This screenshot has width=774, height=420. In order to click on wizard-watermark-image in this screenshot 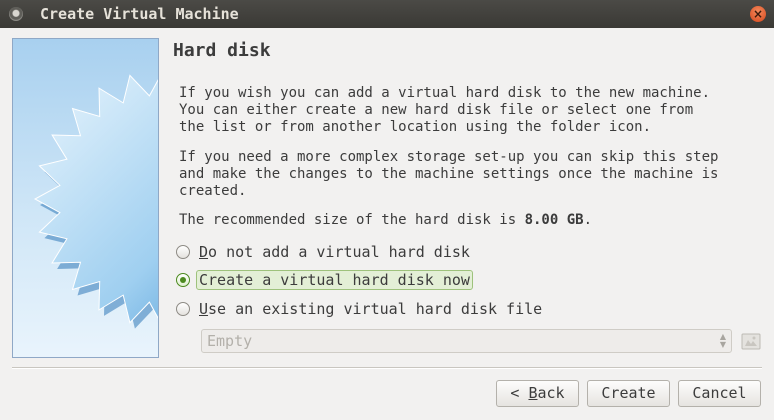, I will do `click(85, 198)`.